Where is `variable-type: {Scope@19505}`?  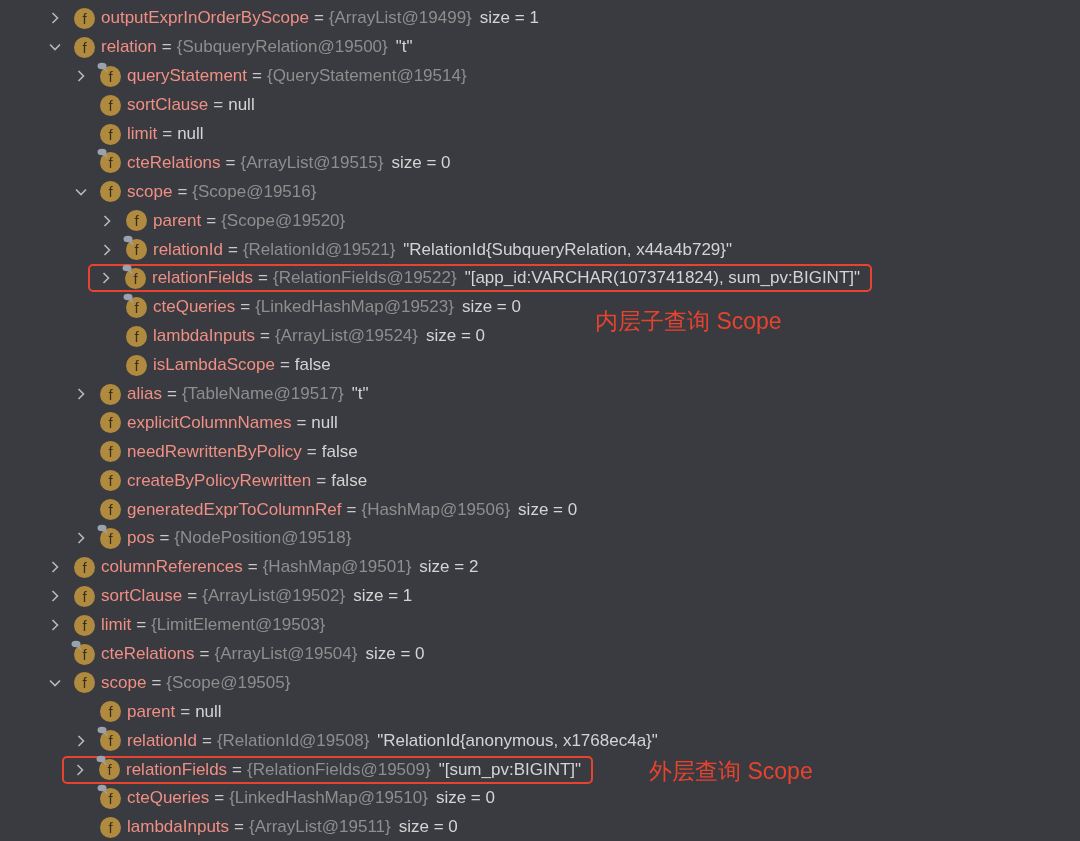 variable-type: {Scope@19505} is located at coordinates (228, 682).